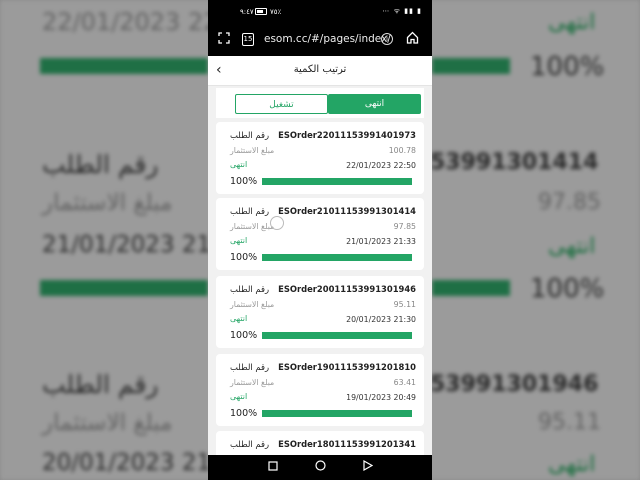  I want to click on page-header: ‹ ترتيب الكمية, so click(320, 71).